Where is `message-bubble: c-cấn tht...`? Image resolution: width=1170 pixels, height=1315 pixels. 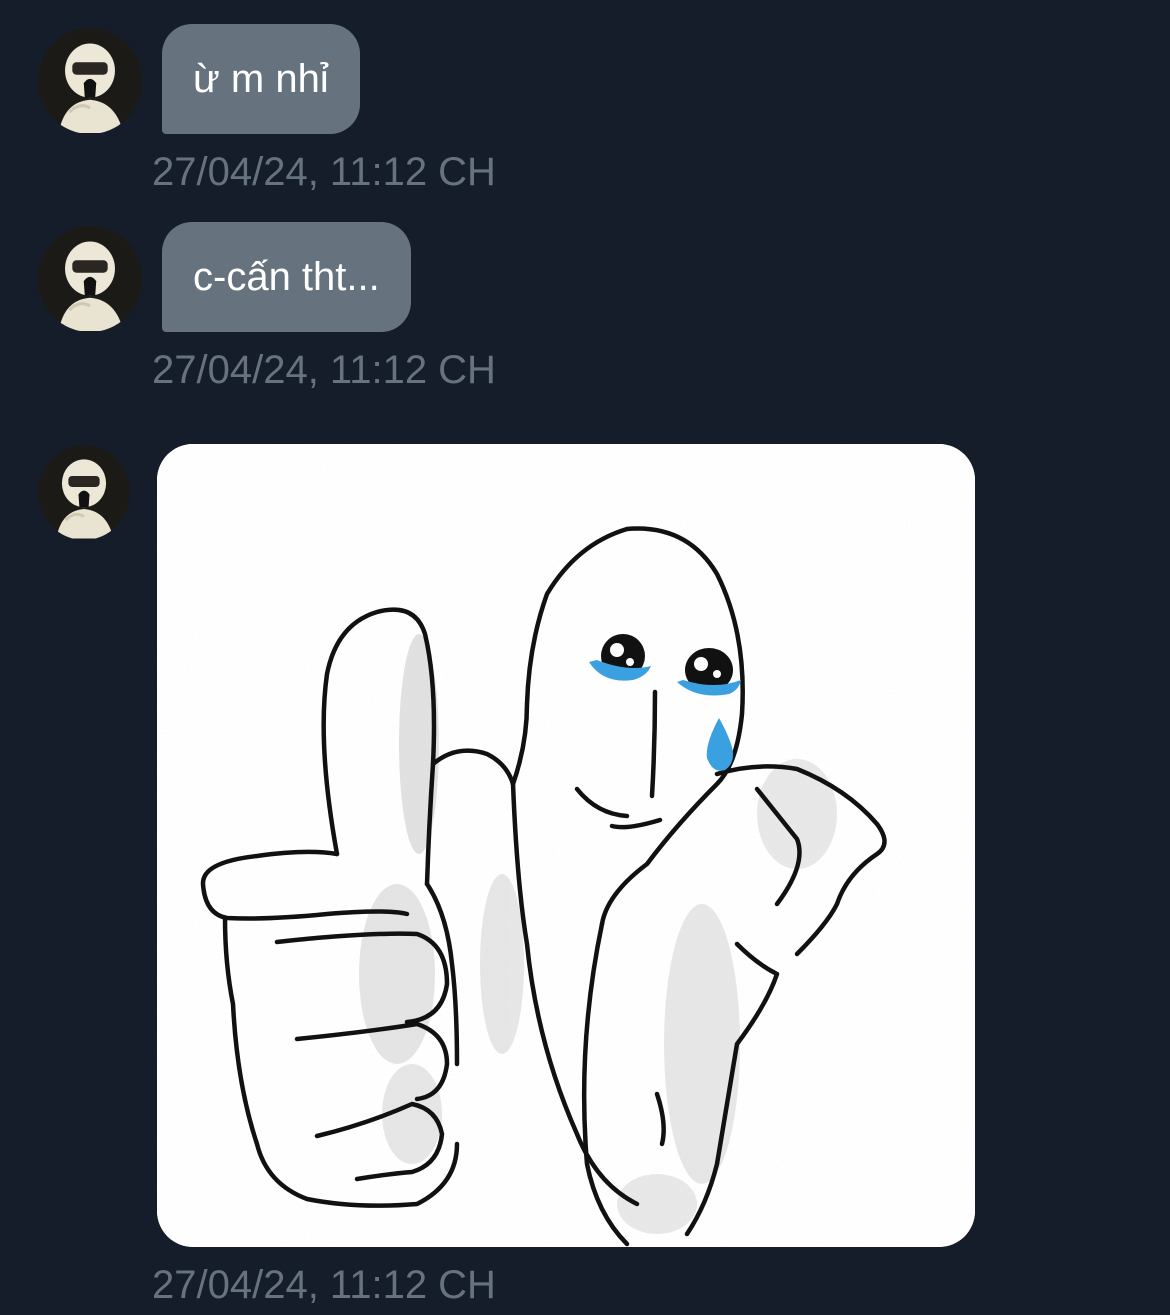
message-bubble: c-cấn tht... is located at coordinates (286, 277).